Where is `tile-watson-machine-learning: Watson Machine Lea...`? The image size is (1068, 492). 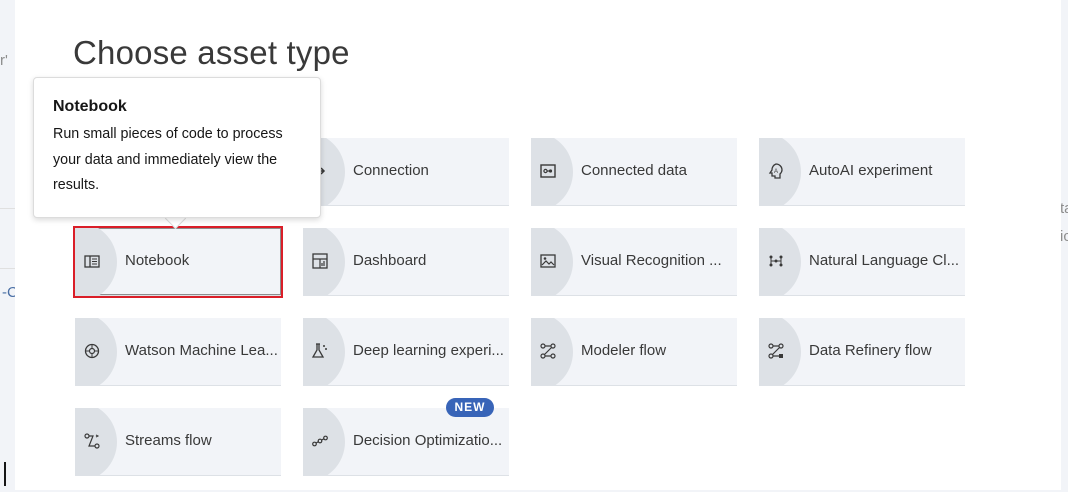 tile-watson-machine-learning: Watson Machine Lea... is located at coordinates (178, 352).